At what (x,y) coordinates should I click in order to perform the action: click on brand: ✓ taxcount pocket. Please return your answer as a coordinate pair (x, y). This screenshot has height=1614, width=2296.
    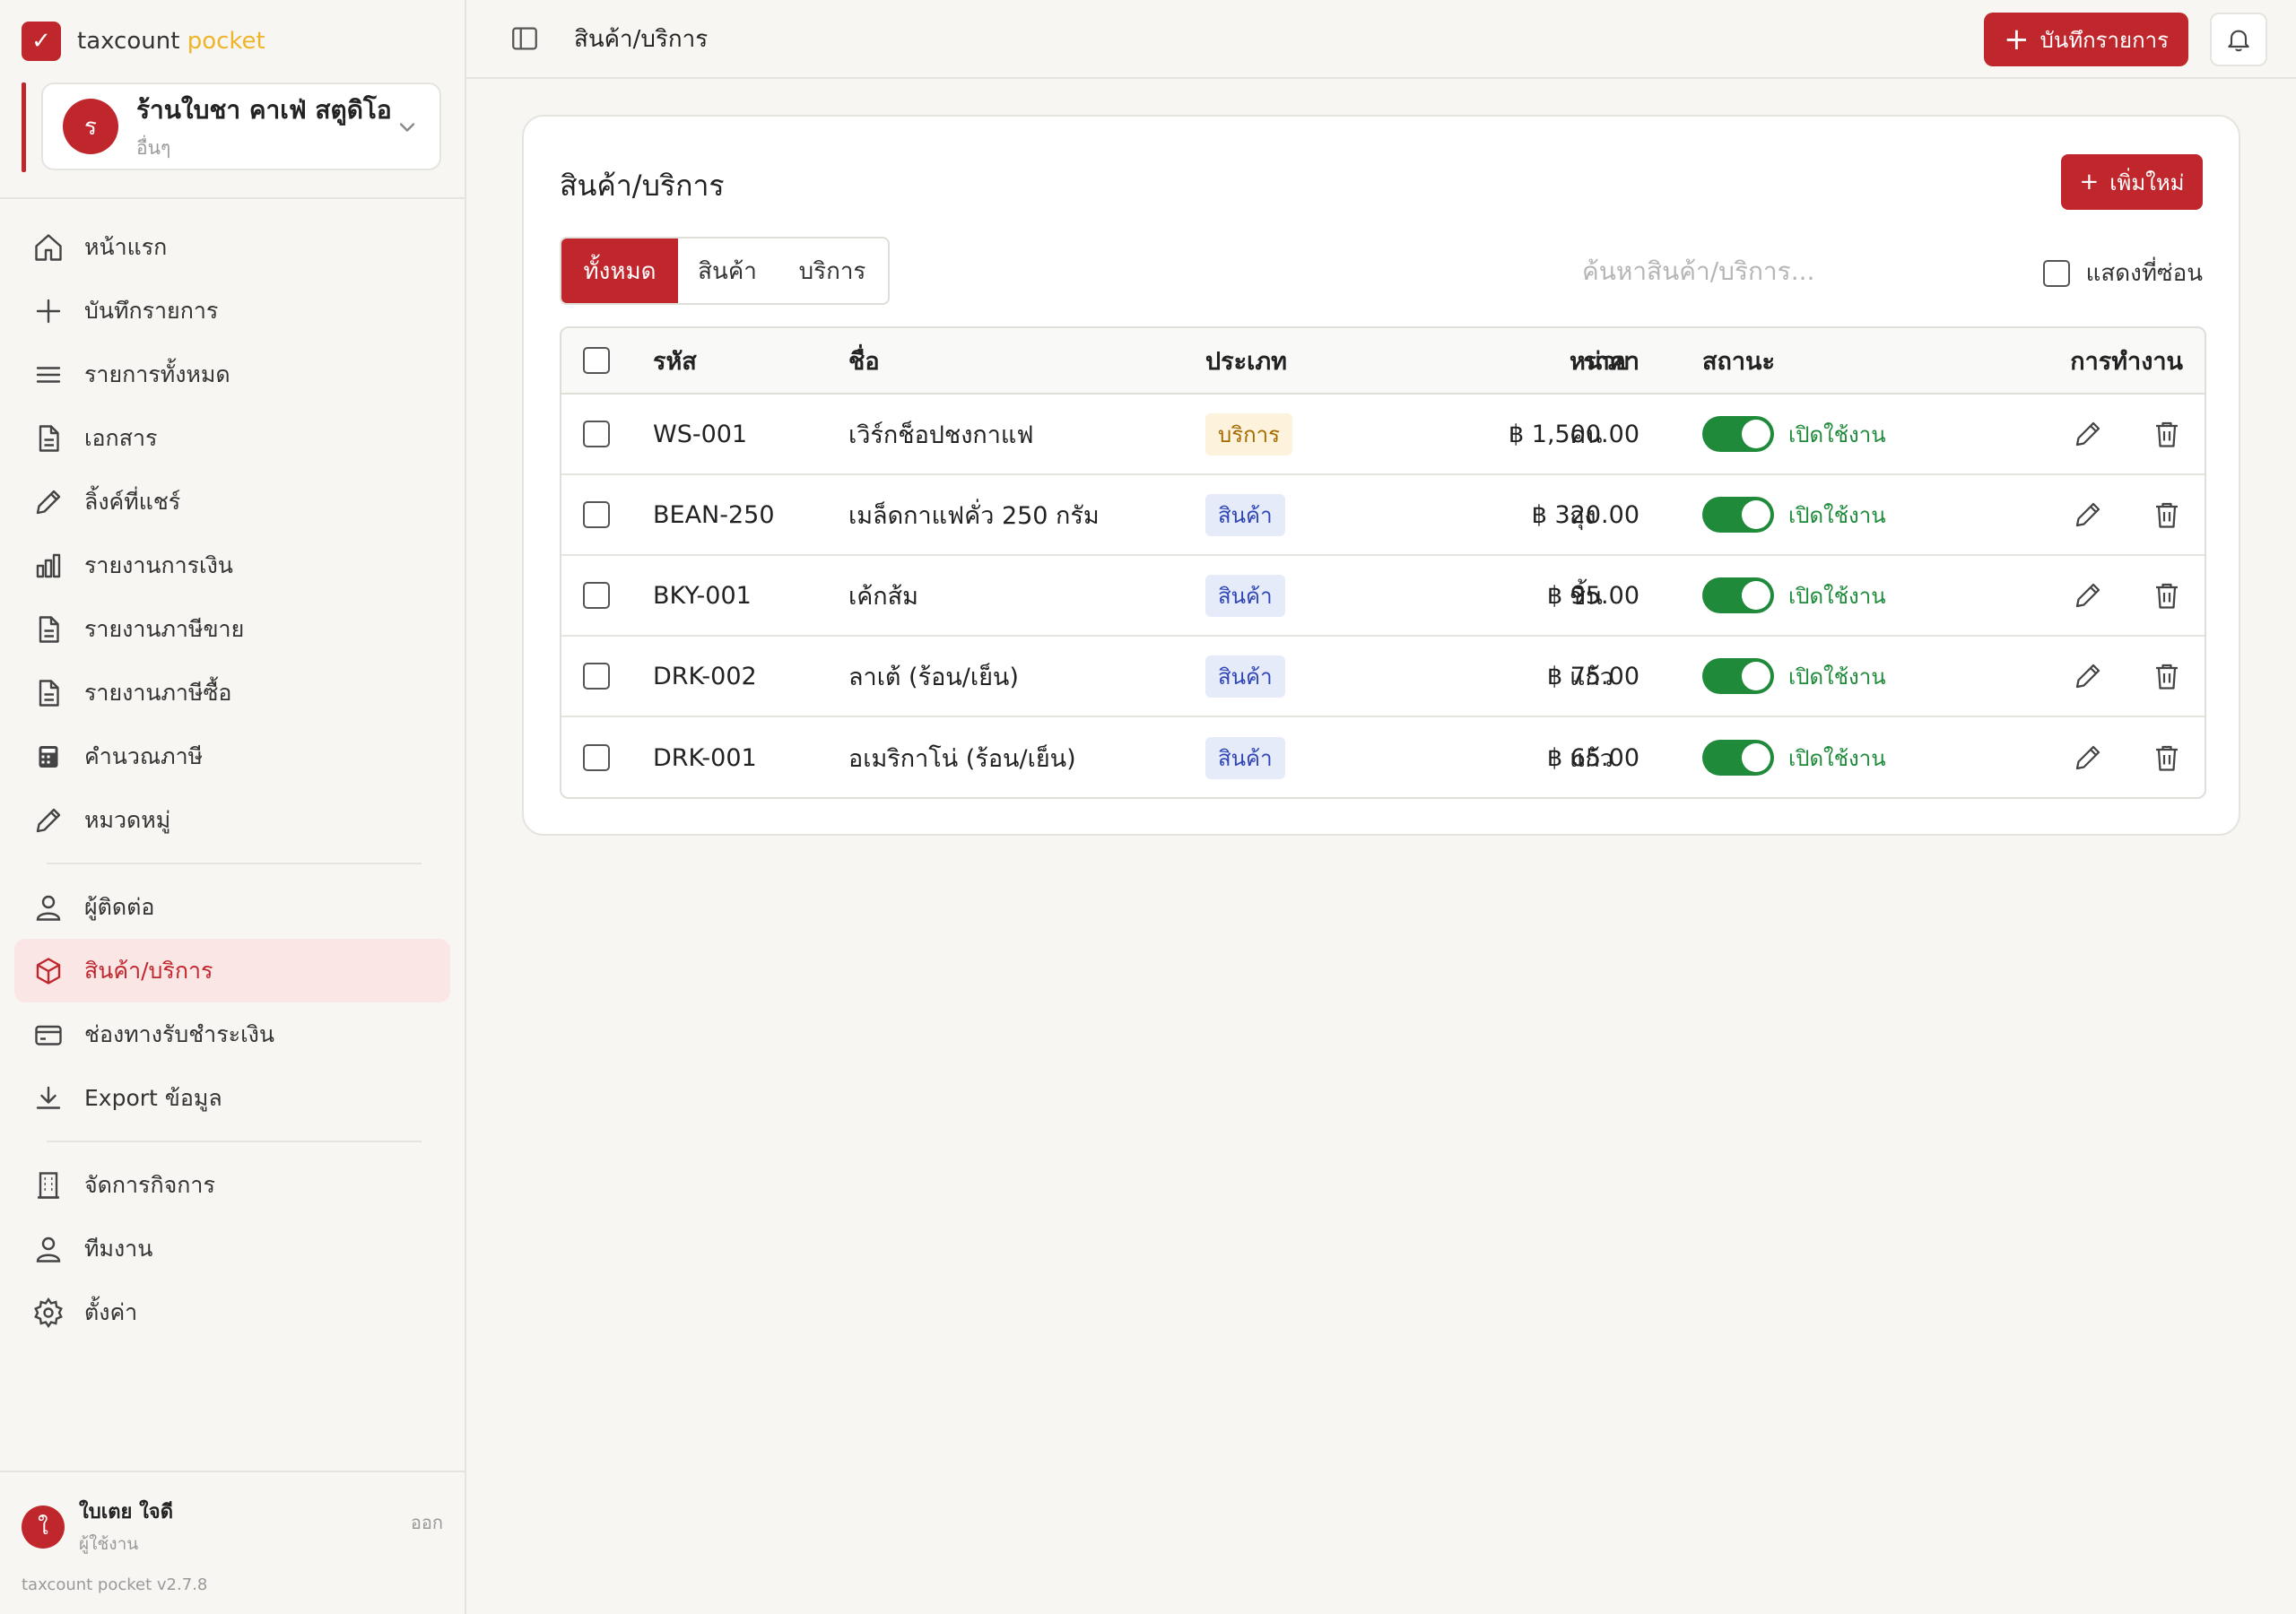
    Looking at the image, I should click on (232, 41).